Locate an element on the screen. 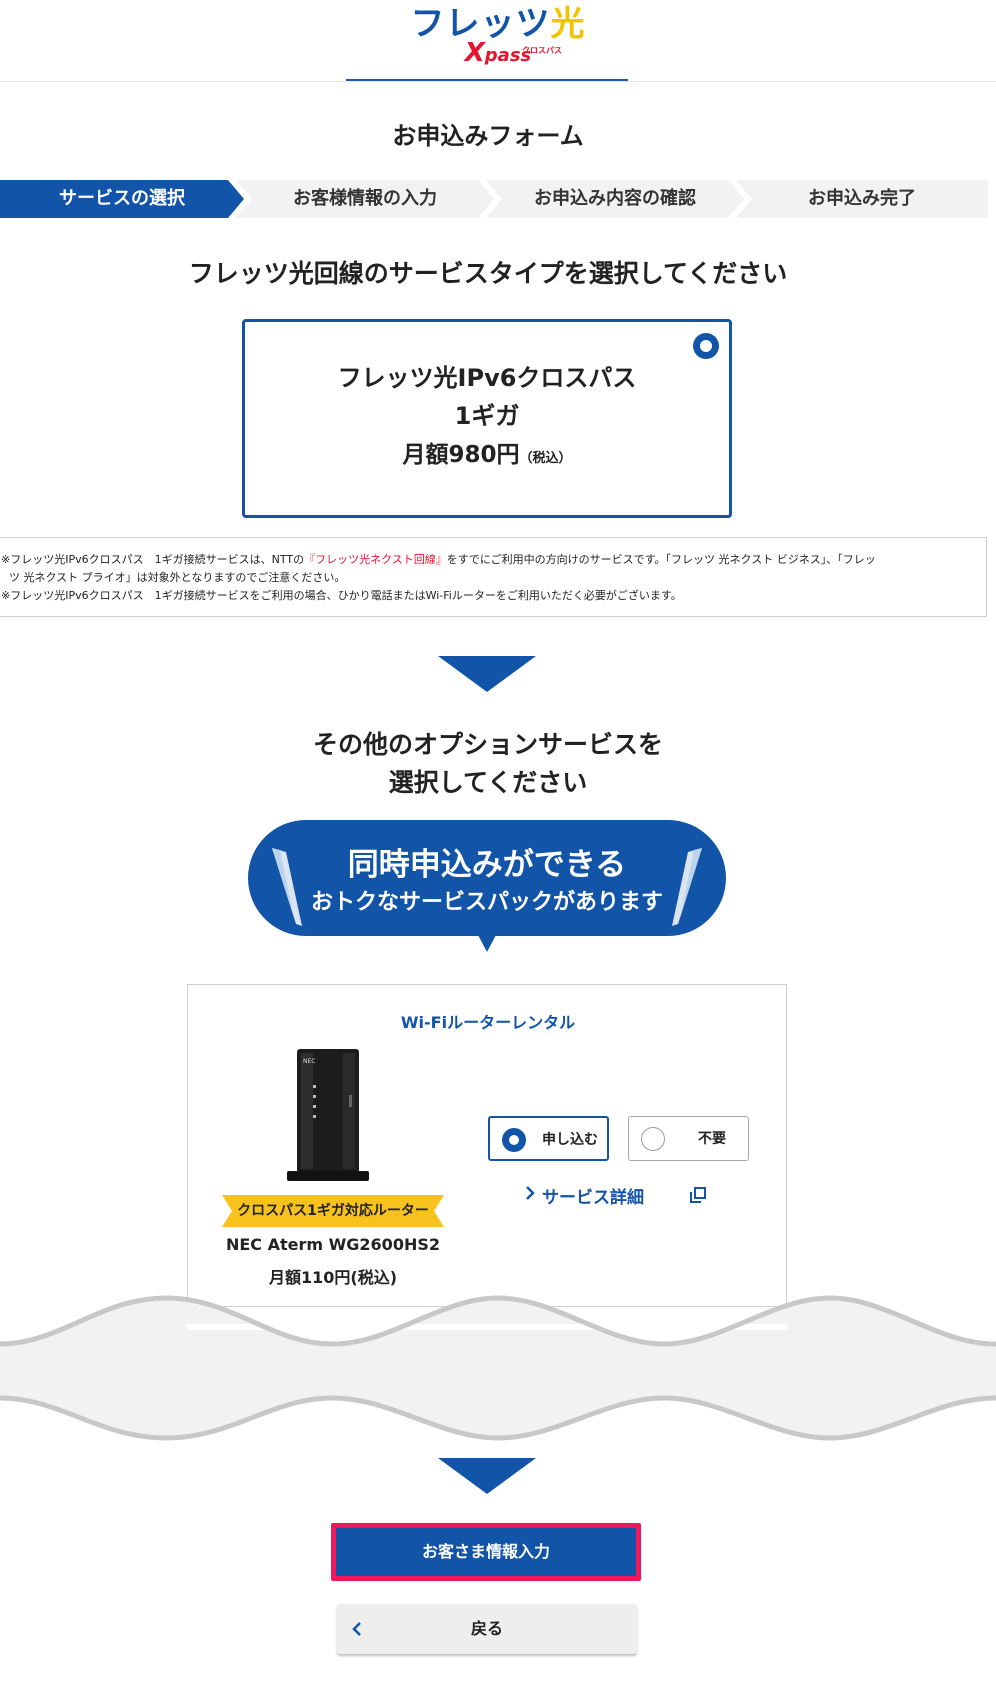 The width and height of the screenshot is (996, 1698). step-progress-bar: サービスの選択 お客様情報の入力 お申込み内容の確認 お申込み完了 is located at coordinates (494, 199).